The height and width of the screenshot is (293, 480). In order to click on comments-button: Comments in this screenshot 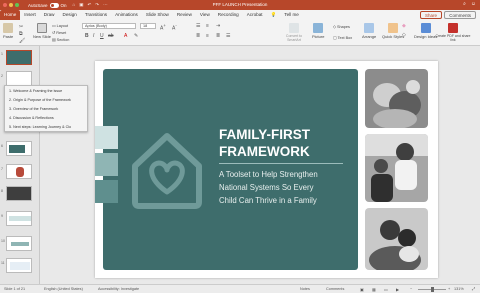, I will do `click(460, 15)`.